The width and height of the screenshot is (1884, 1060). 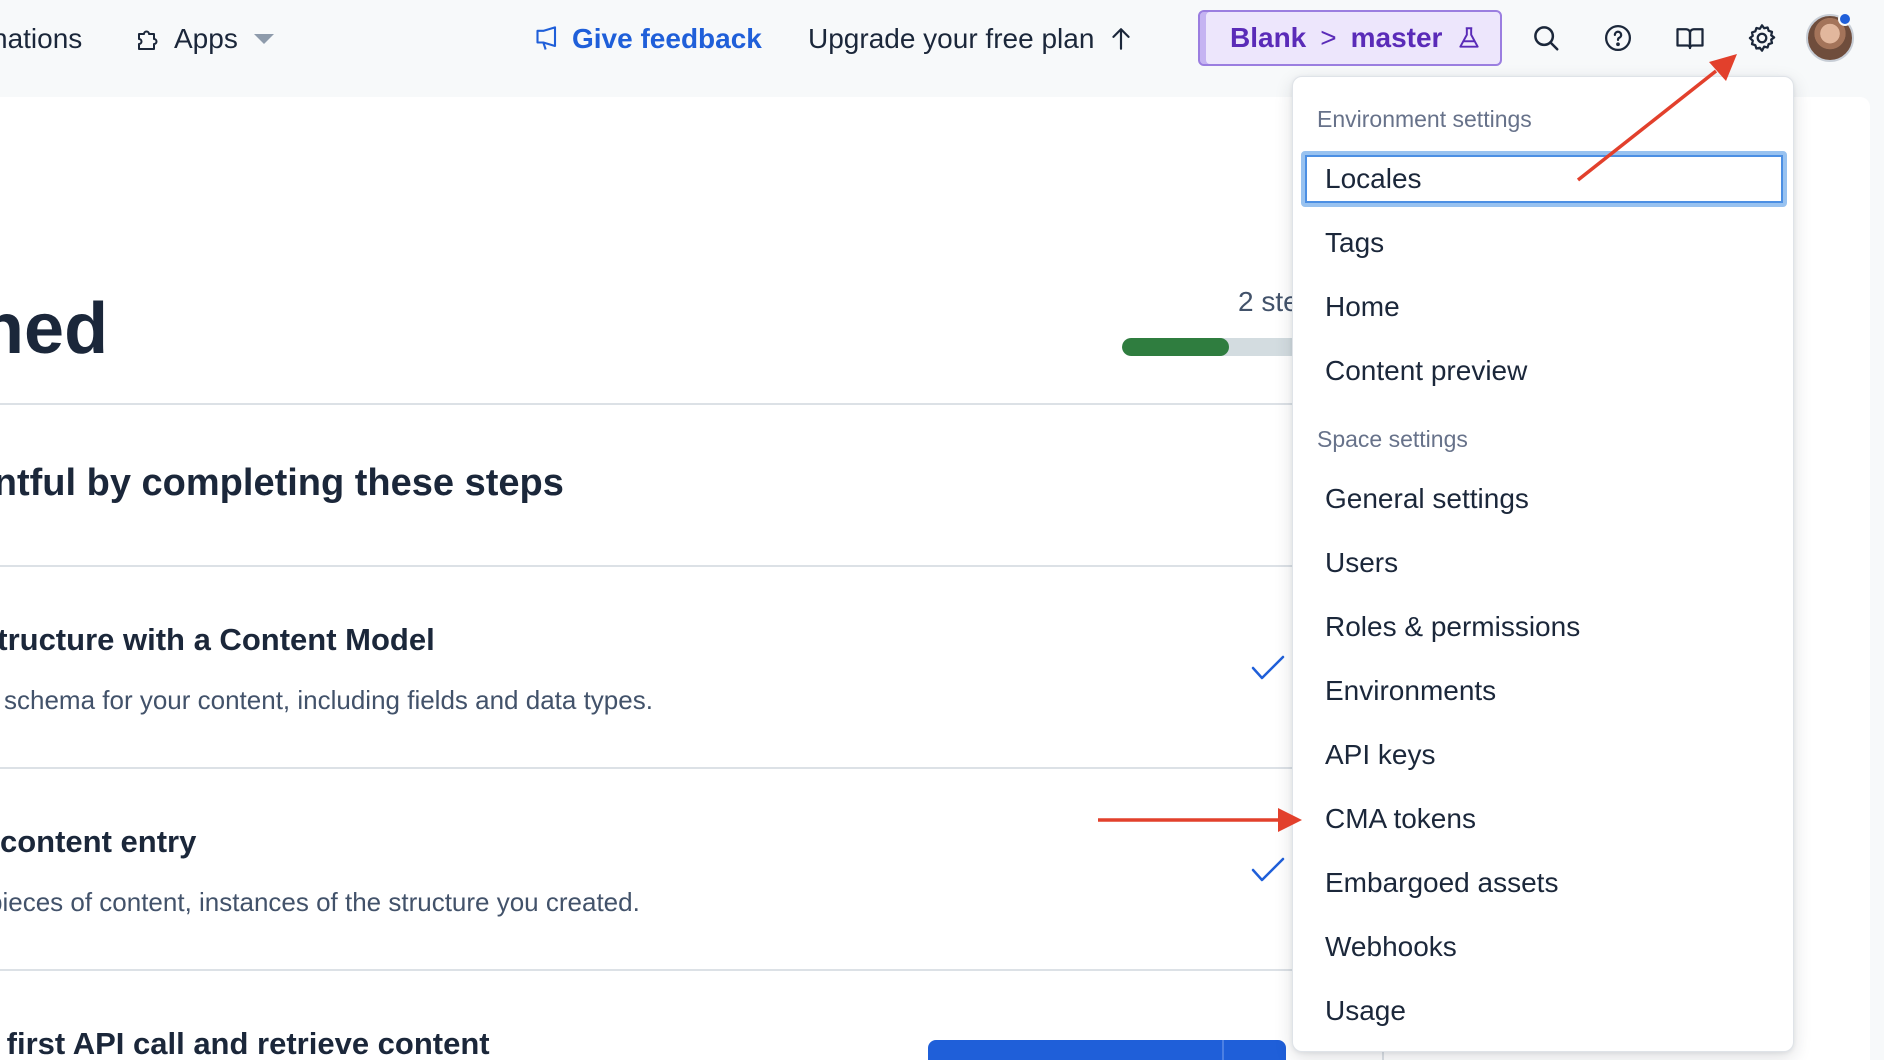 I want to click on upgrade-plan-link: Upgrade your free plan, so click(x=971, y=39).